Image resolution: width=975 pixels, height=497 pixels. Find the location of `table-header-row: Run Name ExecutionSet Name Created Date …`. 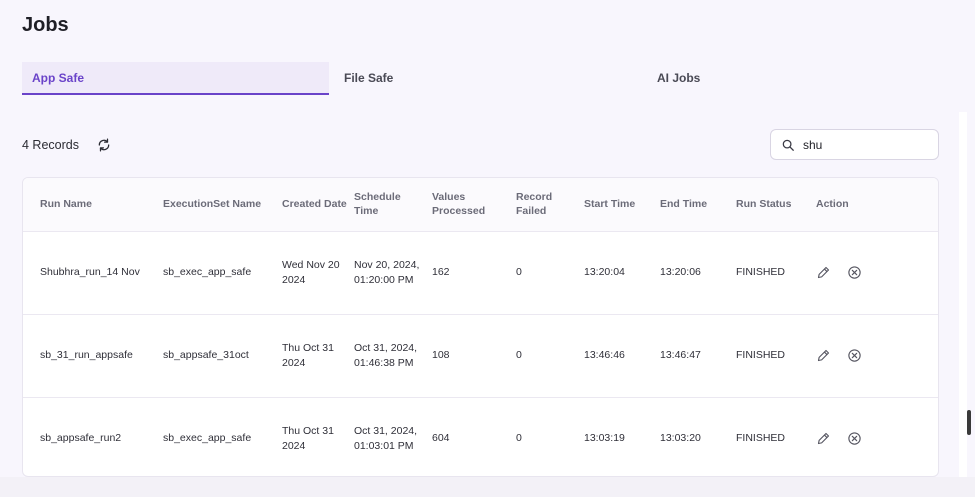

table-header-row: Run Name ExecutionSet Name Created Date … is located at coordinates (480, 205).